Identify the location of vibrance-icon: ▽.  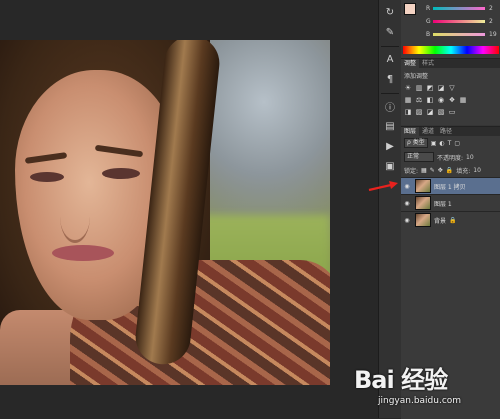
(452, 88).